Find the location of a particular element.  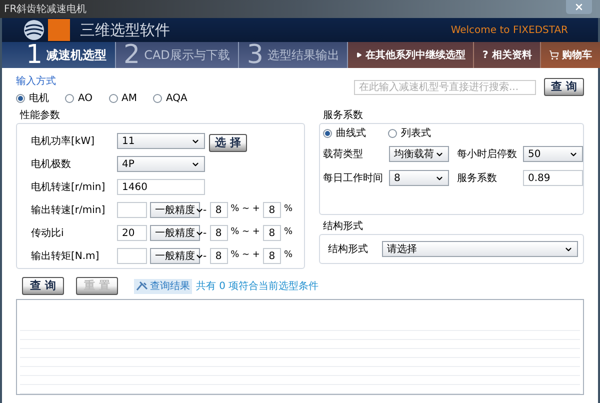

nav-link: 在其他系列中继续选型 is located at coordinates (411, 55).